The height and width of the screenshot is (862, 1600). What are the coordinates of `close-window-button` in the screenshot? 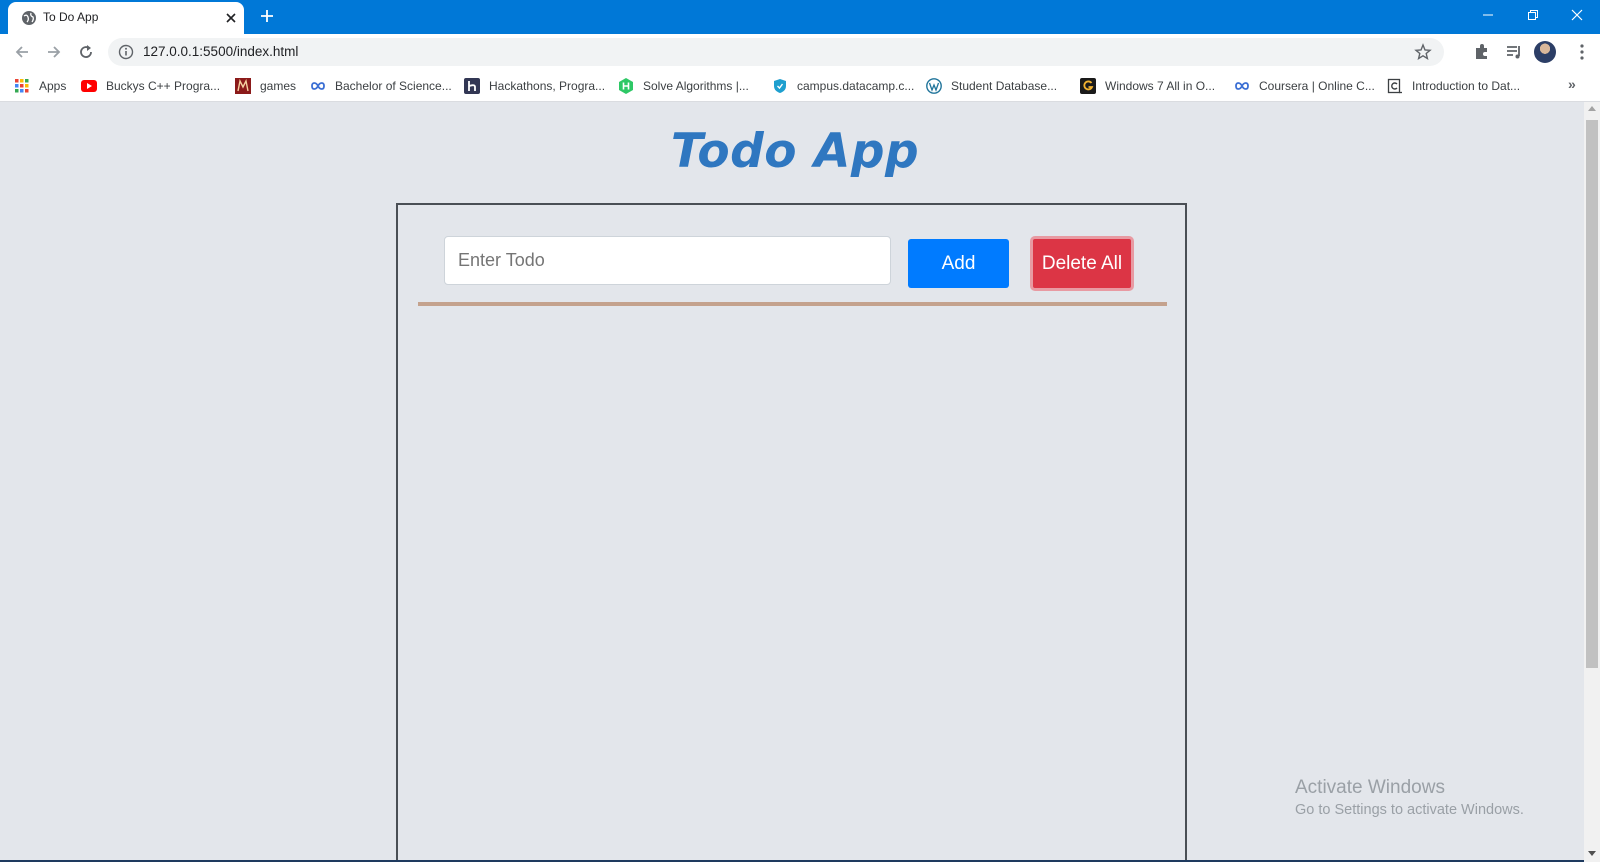 It's located at (1577, 15).